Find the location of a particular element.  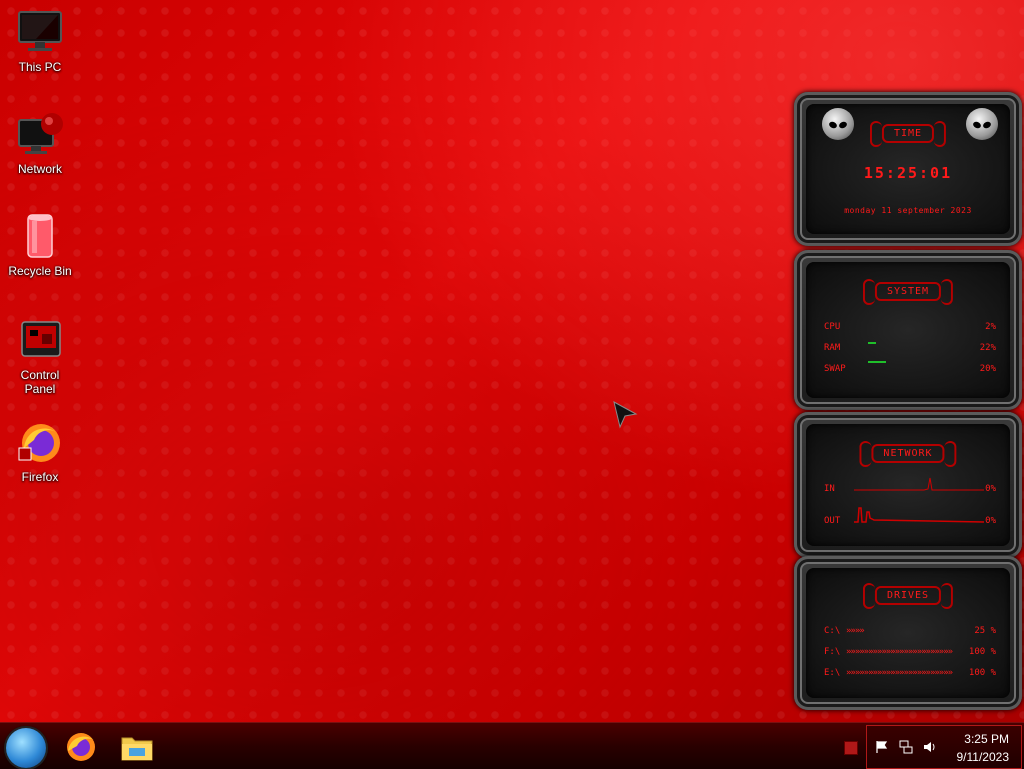

taskbar-file-explorer-button is located at coordinates (137, 747).